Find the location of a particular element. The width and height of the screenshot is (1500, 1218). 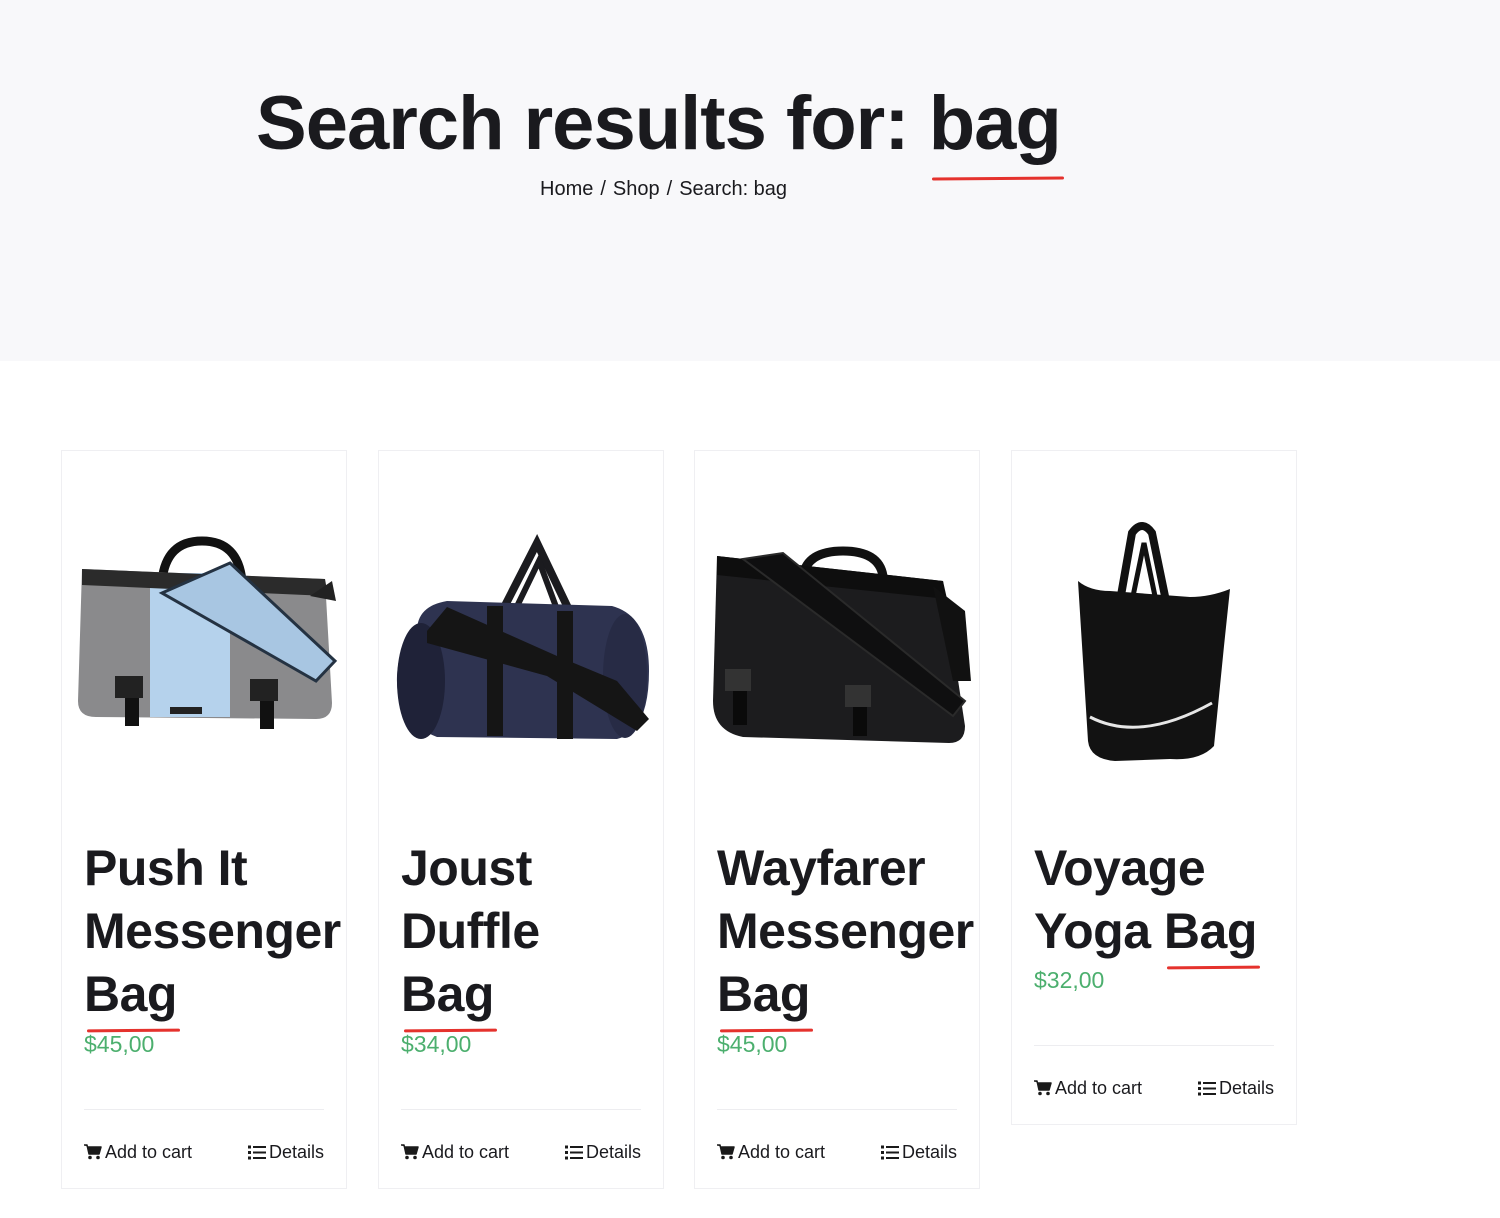

product-title: Wayfarer Messenger Bag is located at coordinates (867, 931).